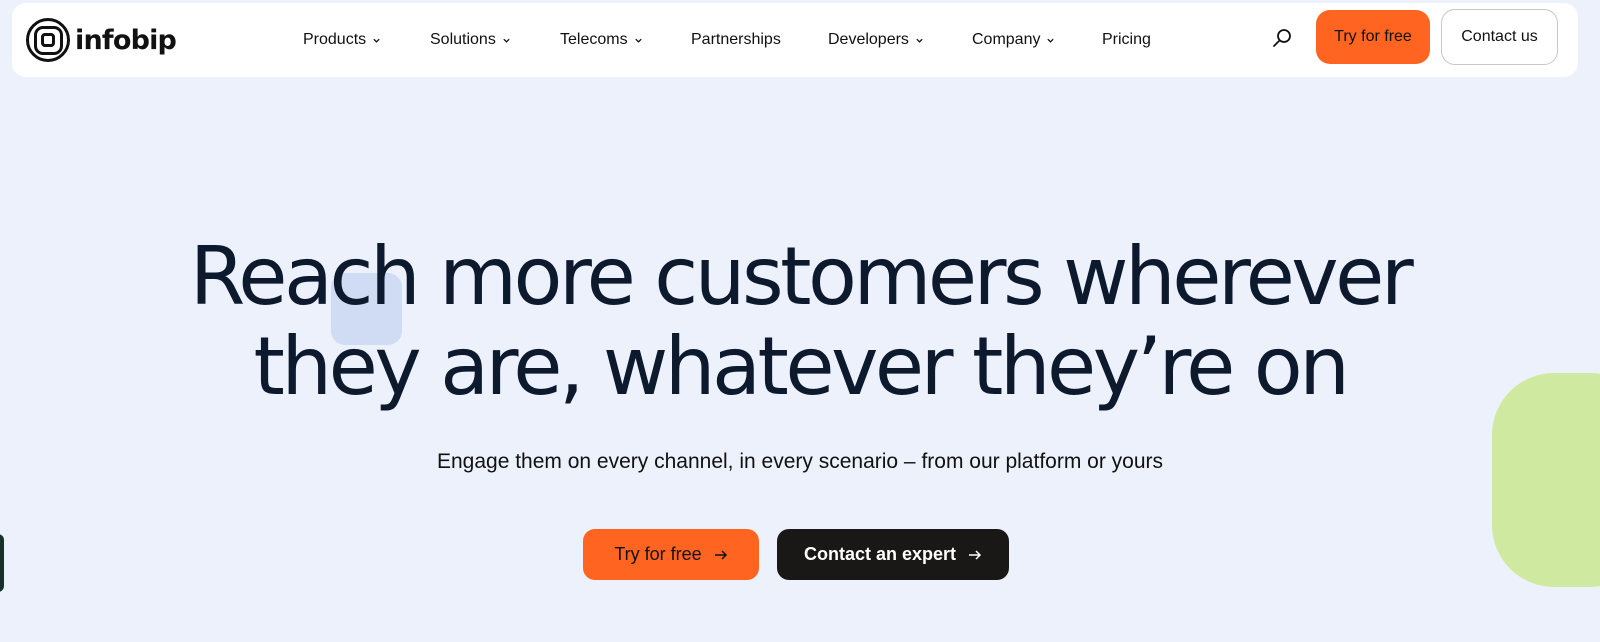 The height and width of the screenshot is (642, 1600). I want to click on side-widget-tab, so click(2, 563).